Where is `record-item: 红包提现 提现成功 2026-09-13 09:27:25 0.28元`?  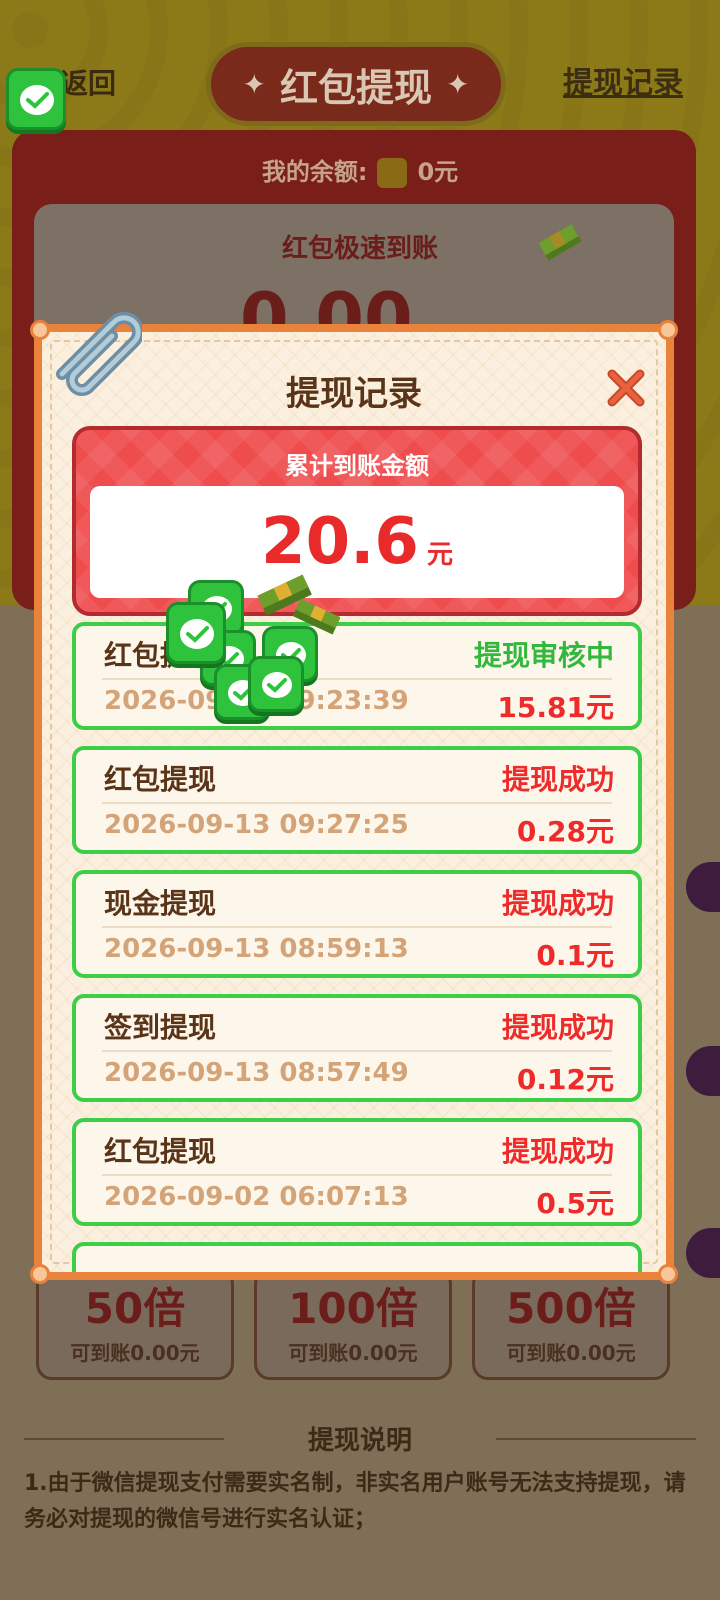 record-item: 红包提现 提现成功 2026-09-13 09:27:25 0.28元 is located at coordinates (357, 800).